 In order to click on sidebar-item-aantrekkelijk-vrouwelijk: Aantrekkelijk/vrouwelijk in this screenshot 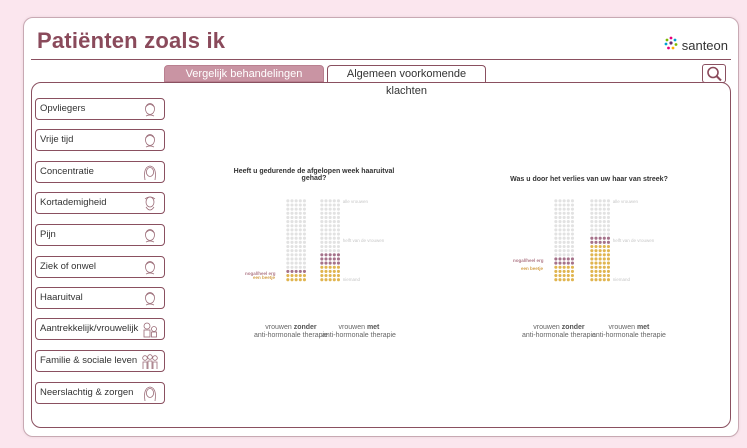, I will do `click(100, 329)`.